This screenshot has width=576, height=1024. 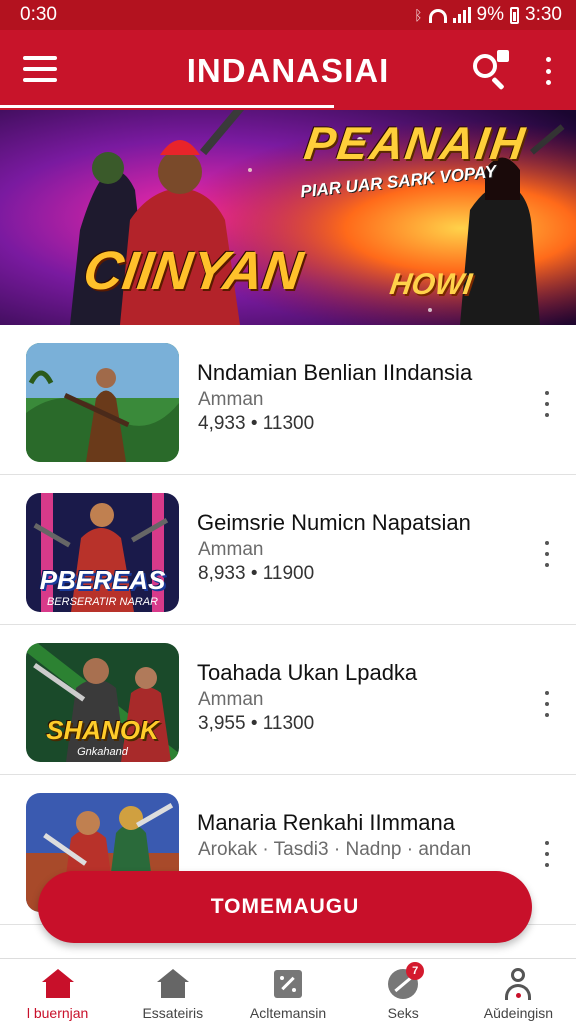 I want to click on game-meta: 8,933 • 11900, so click(x=256, y=573).